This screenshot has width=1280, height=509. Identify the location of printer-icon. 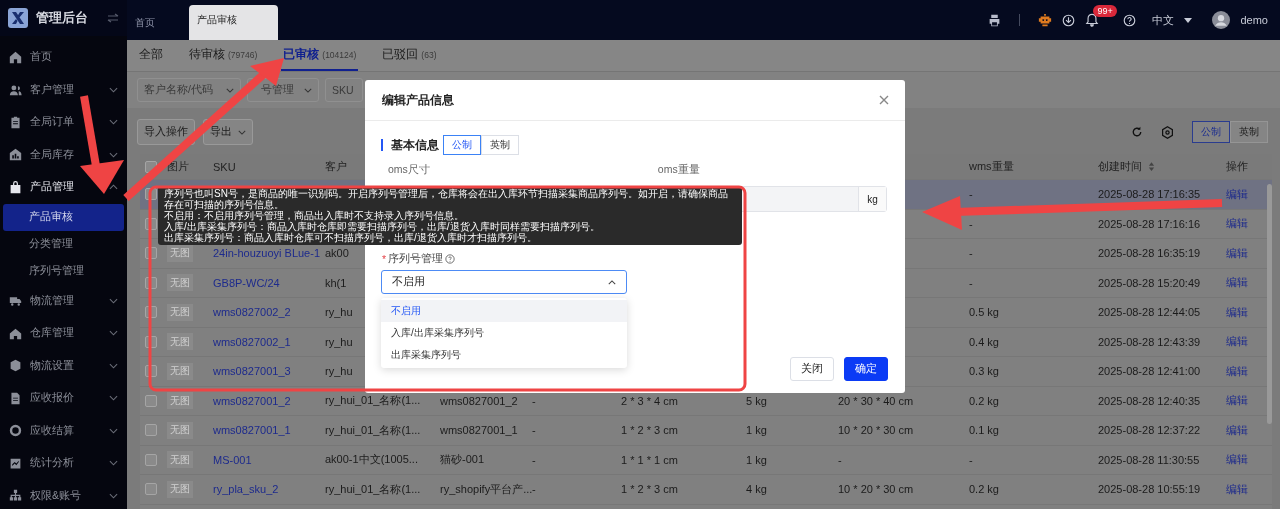
(995, 20).